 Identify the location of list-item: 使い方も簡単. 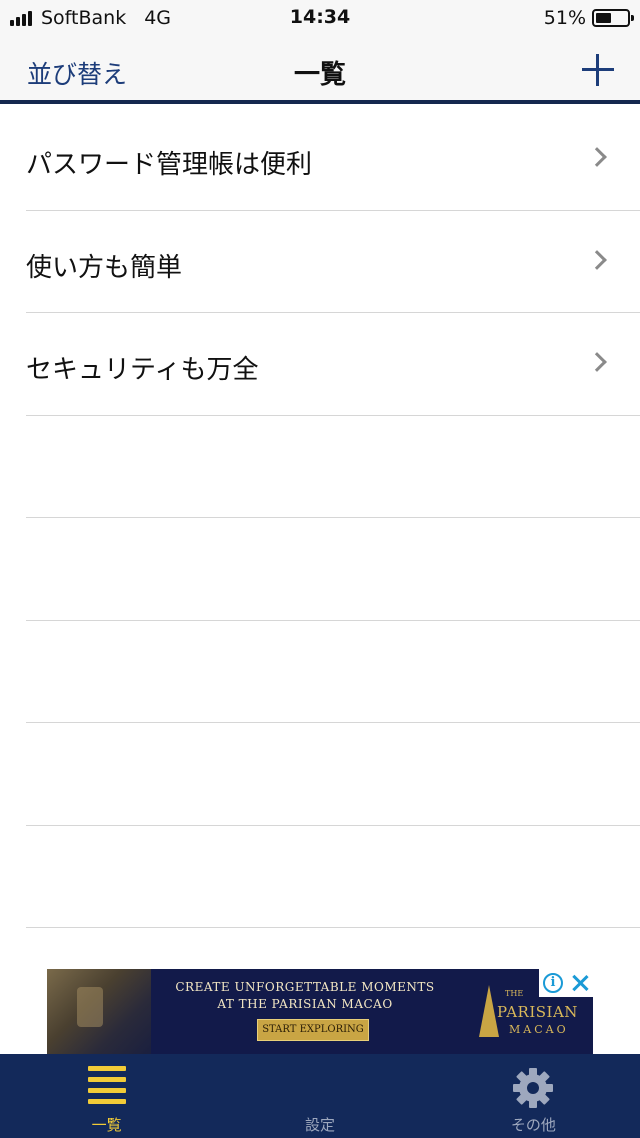
(333, 262).